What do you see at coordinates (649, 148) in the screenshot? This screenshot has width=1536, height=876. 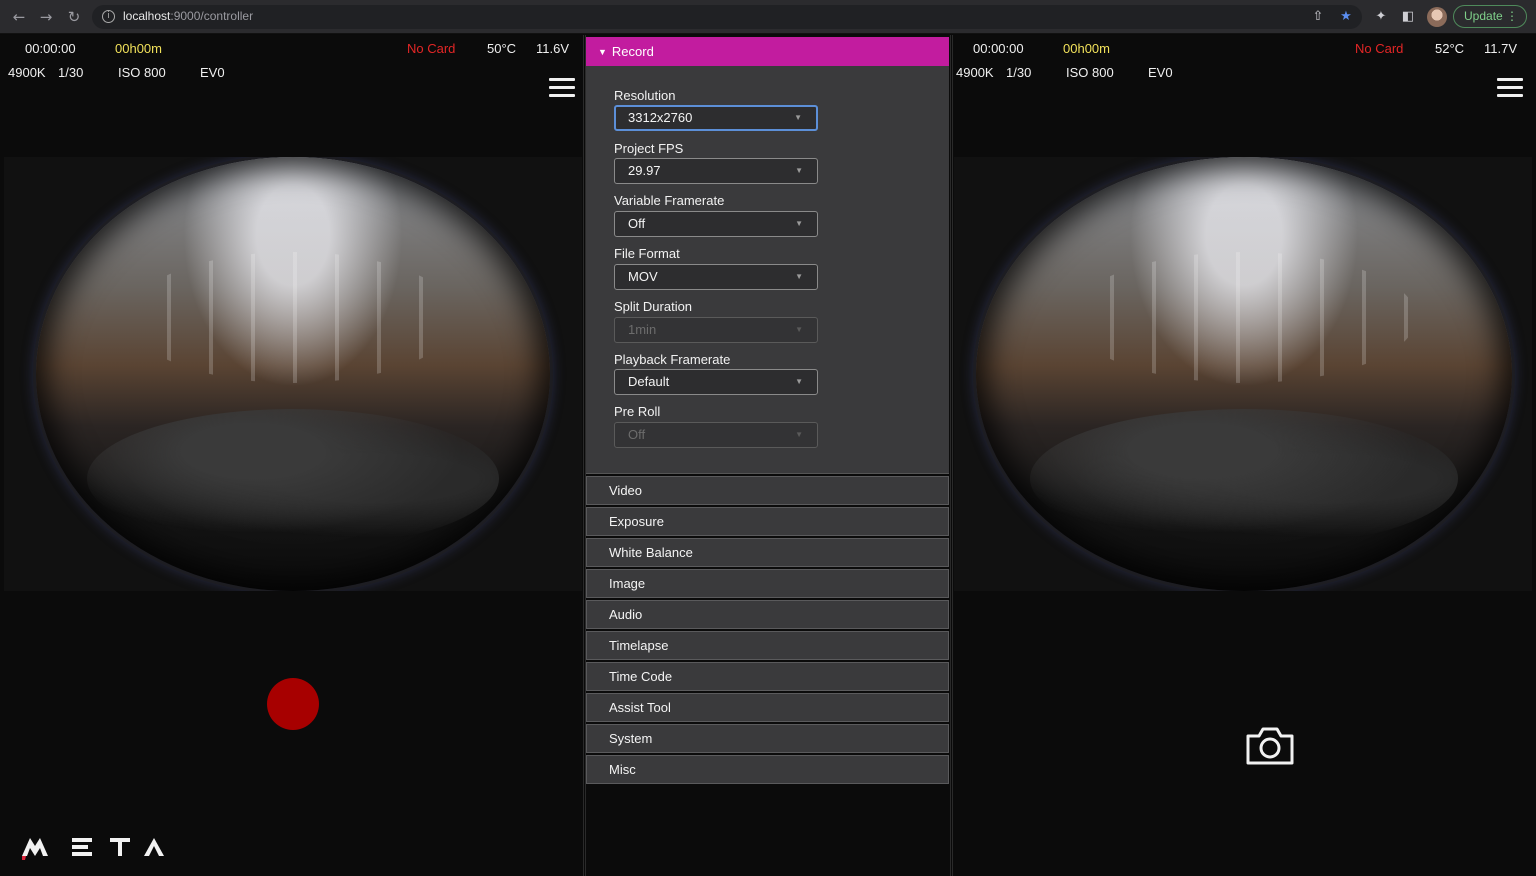 I see `project-fps-label: Project FPS` at bounding box center [649, 148].